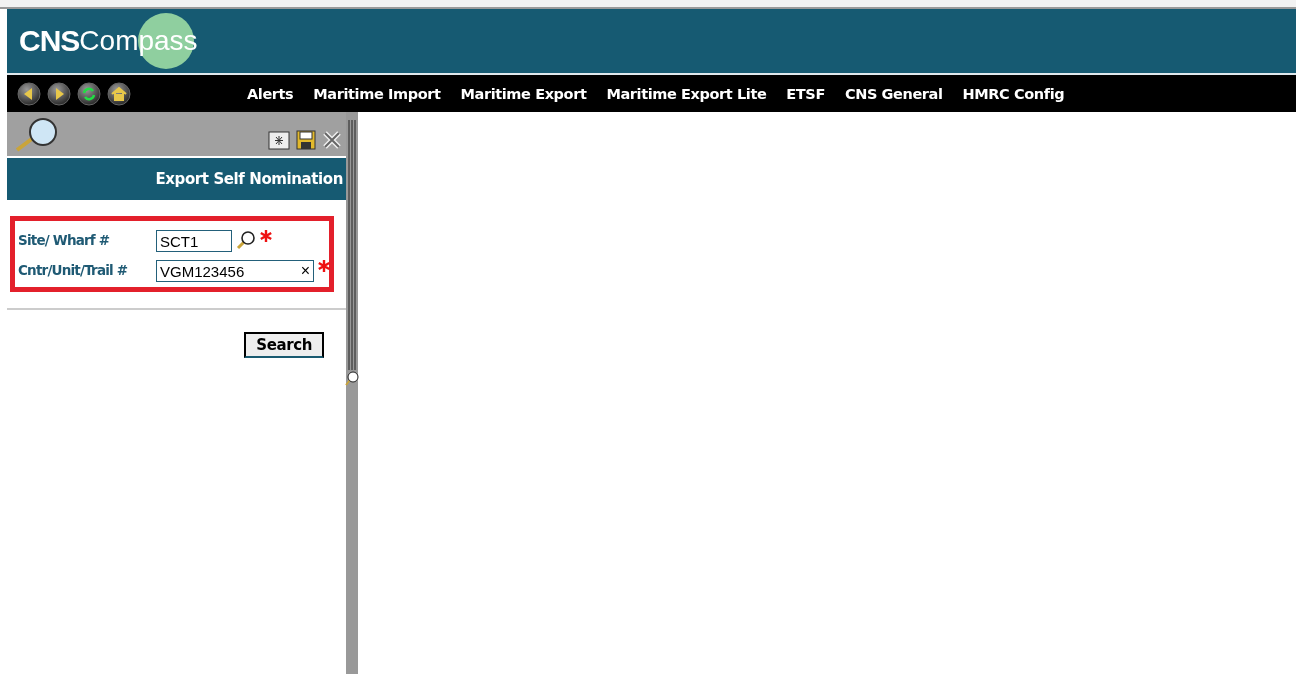 This screenshot has width=1296, height=675. Describe the element at coordinates (686, 93) in the screenshot. I see `menu-item: Maritime Export Lite` at that location.